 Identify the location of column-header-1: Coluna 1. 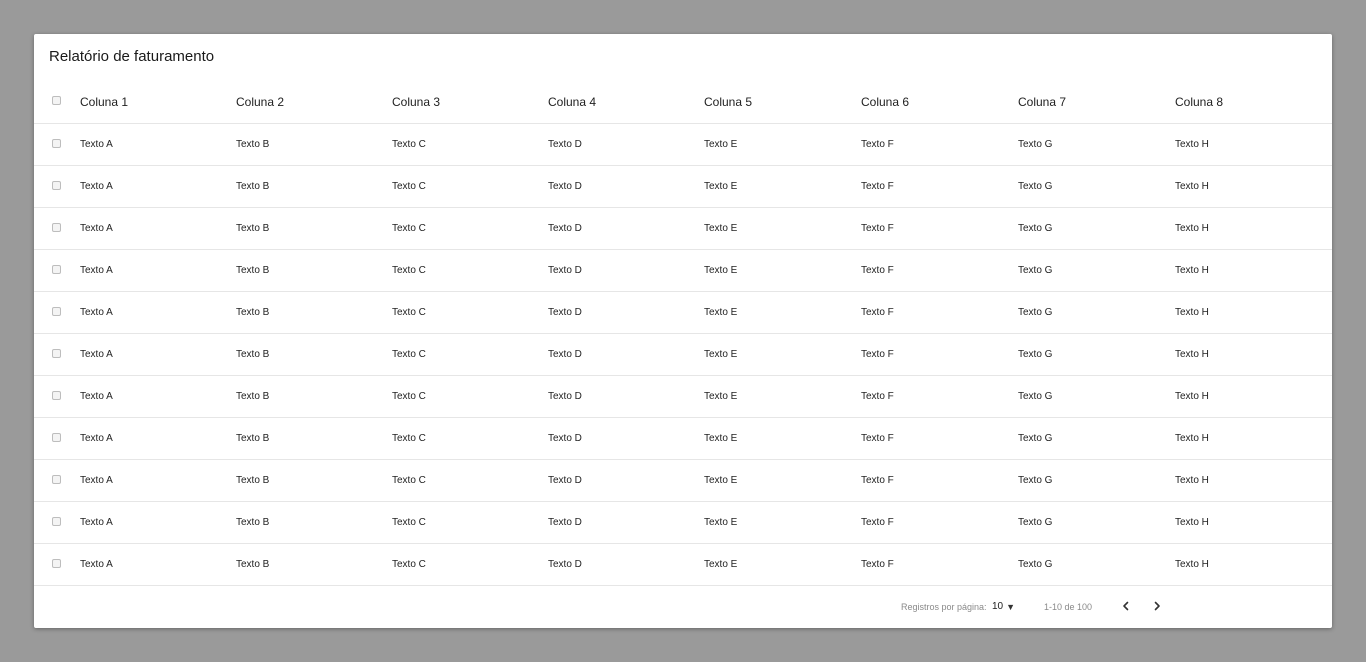
(104, 101).